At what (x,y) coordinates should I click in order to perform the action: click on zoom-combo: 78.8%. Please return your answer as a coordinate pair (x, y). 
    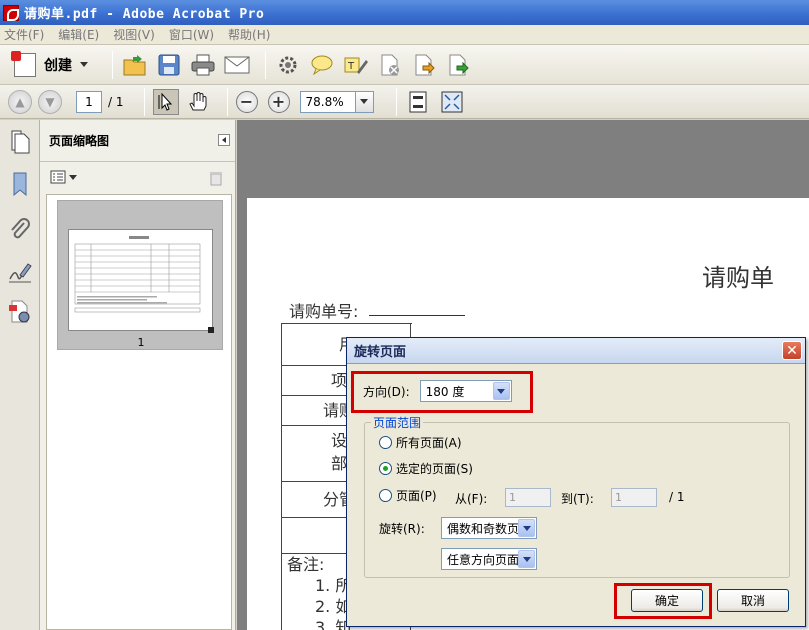
    Looking at the image, I should click on (336, 101).